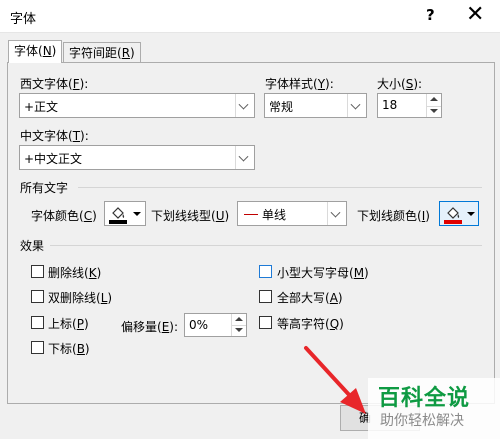 The image size is (500, 439). Describe the element at coordinates (335, 380) in the screenshot. I see `red-arrow-annotation` at that location.